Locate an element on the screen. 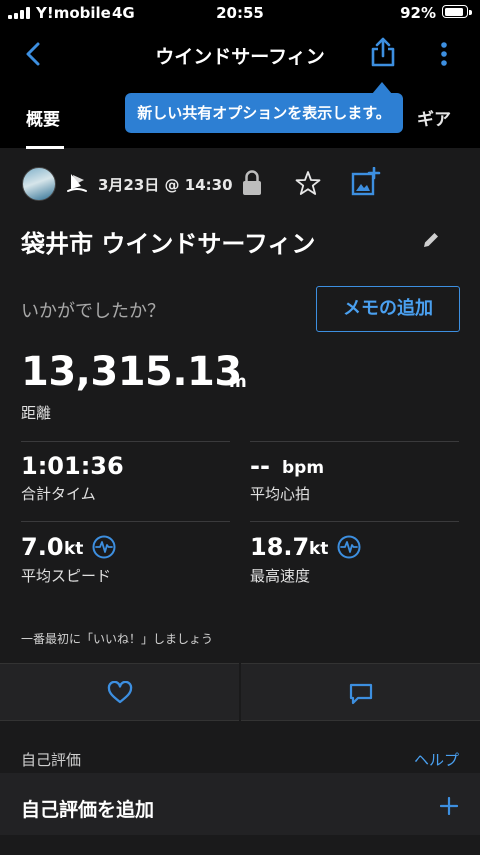  edit-title-button is located at coordinates (431, 240).